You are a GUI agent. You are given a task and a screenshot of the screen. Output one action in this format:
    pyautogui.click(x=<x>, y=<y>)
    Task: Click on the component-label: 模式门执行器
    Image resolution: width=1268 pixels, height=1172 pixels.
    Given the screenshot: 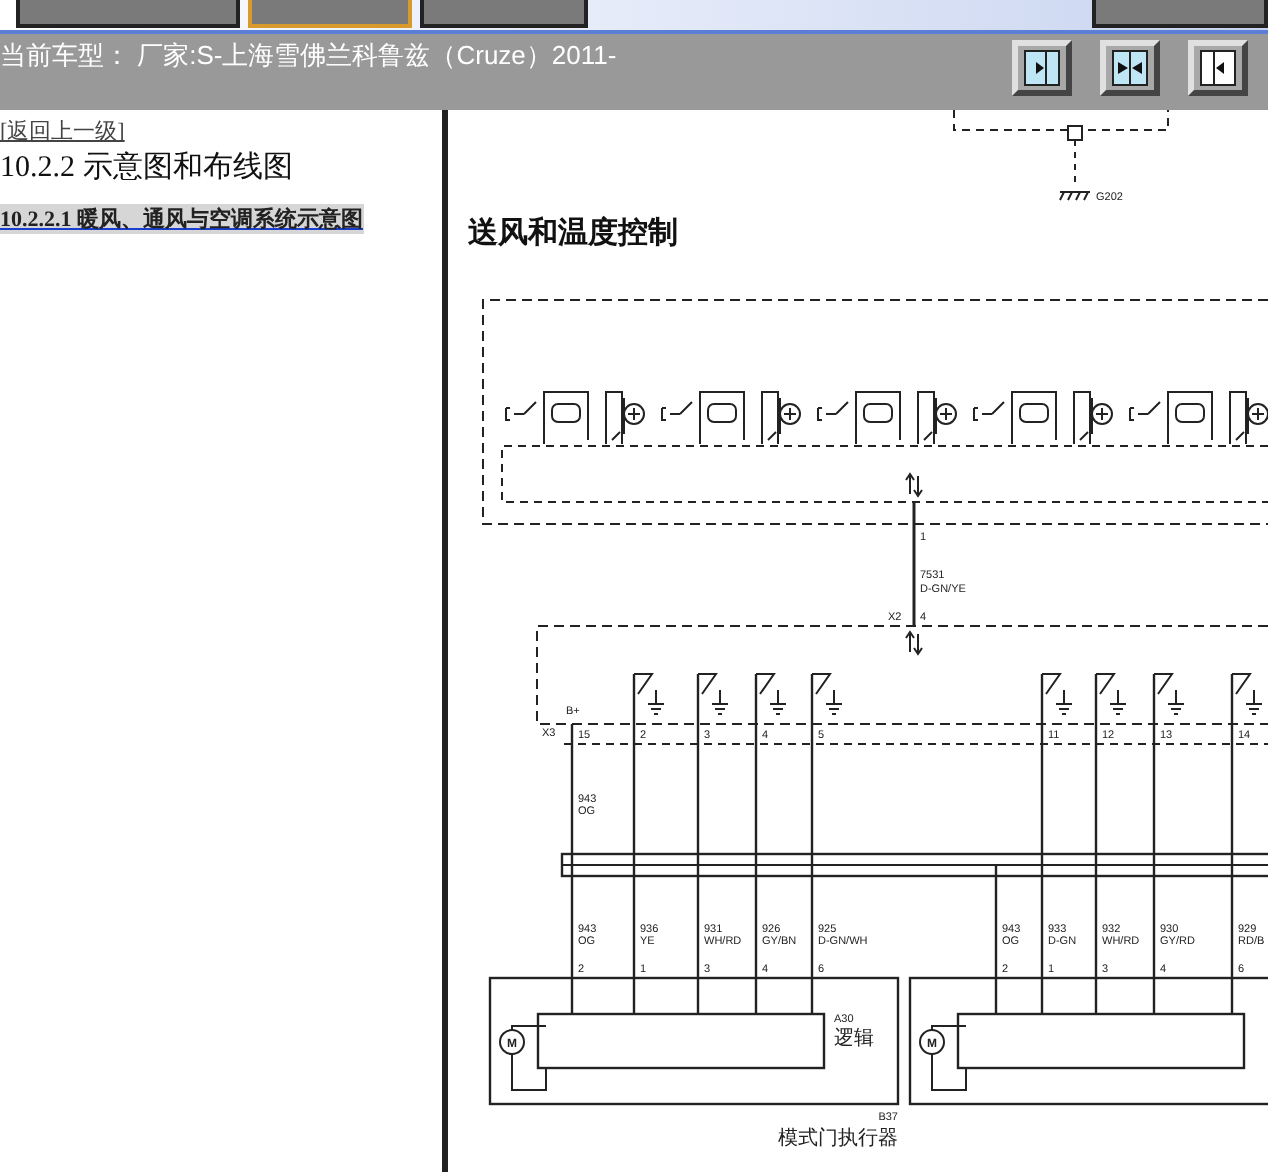 What is the action you would take?
    pyautogui.click(x=838, y=1139)
    